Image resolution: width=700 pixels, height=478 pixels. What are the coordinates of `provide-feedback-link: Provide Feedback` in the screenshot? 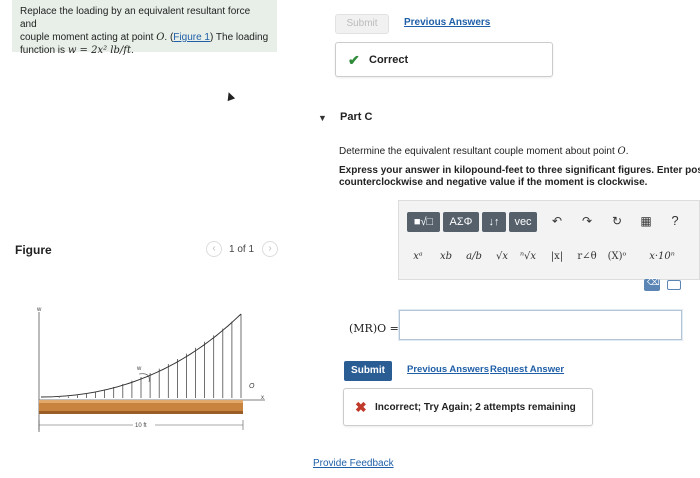 It's located at (353, 463).